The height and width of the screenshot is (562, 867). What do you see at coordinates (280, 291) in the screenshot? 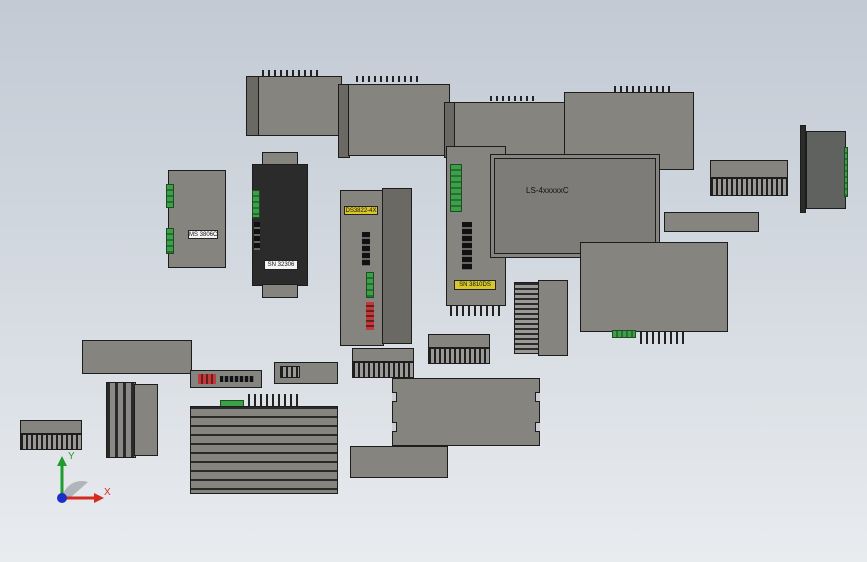
I see `bottom-tab` at bounding box center [280, 291].